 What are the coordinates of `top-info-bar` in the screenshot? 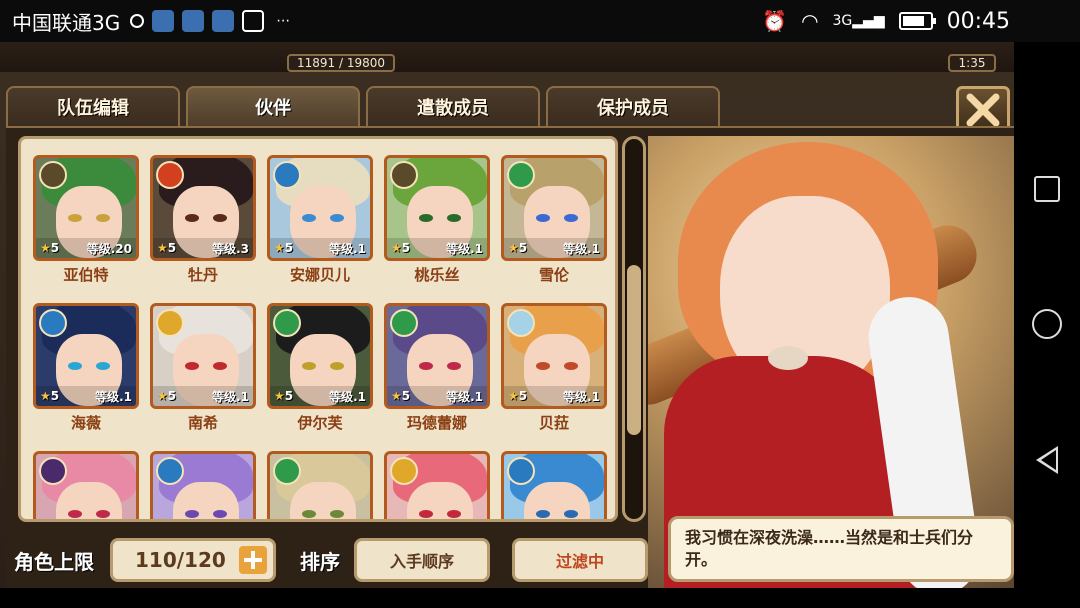 It's located at (507, 57).